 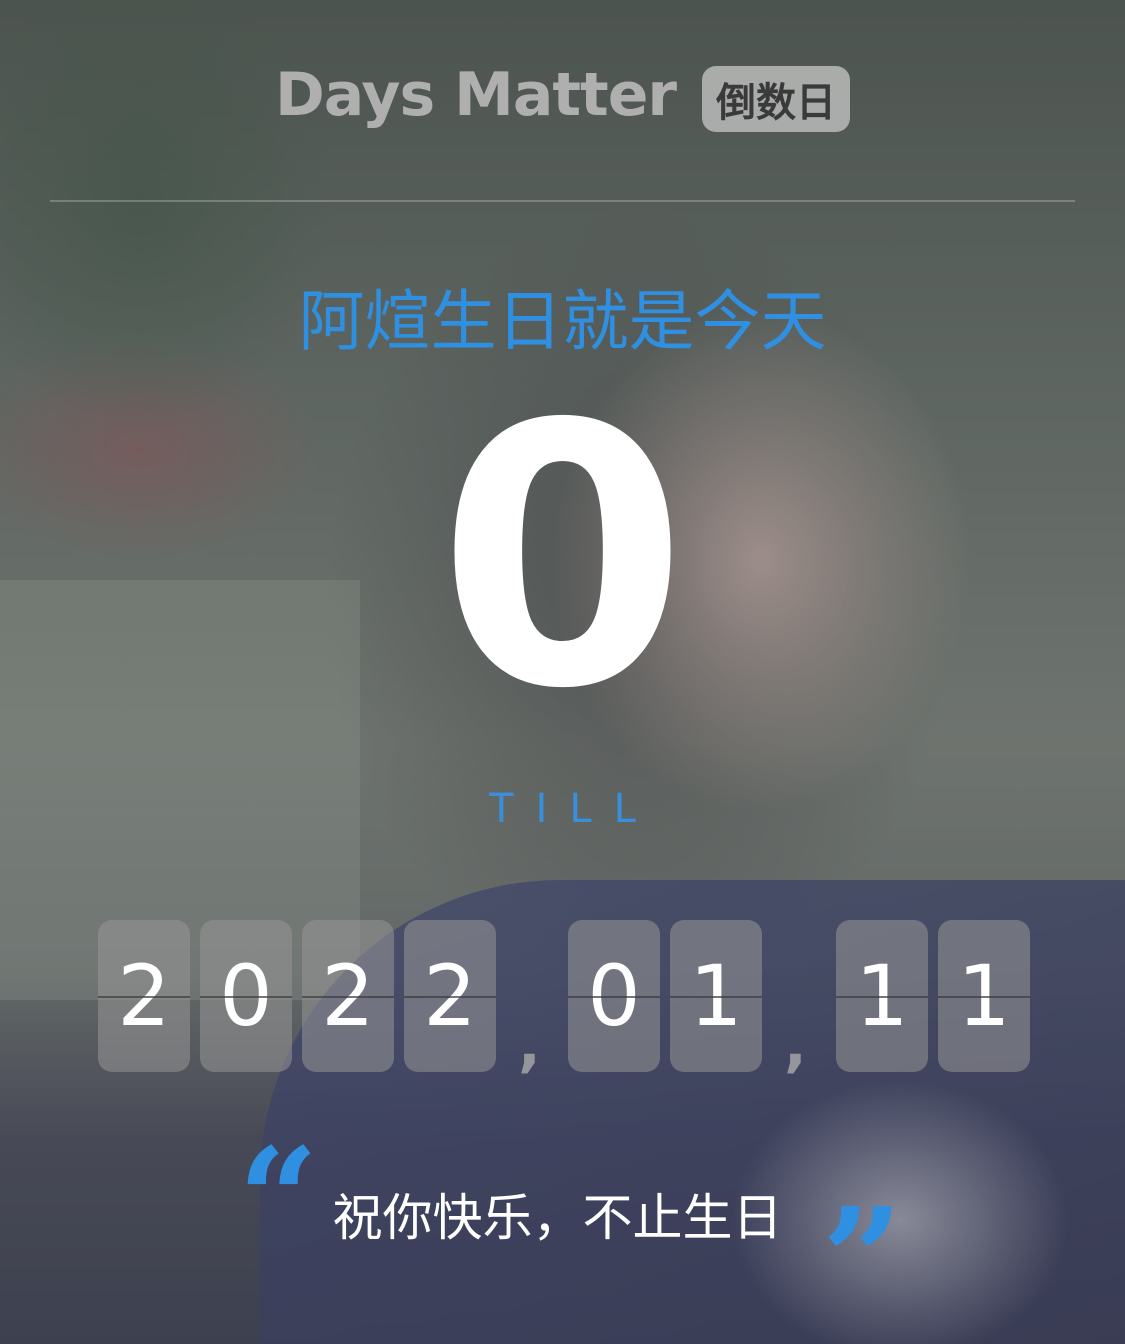 What do you see at coordinates (984, 996) in the screenshot?
I see `date-digit-day-2: 1` at bounding box center [984, 996].